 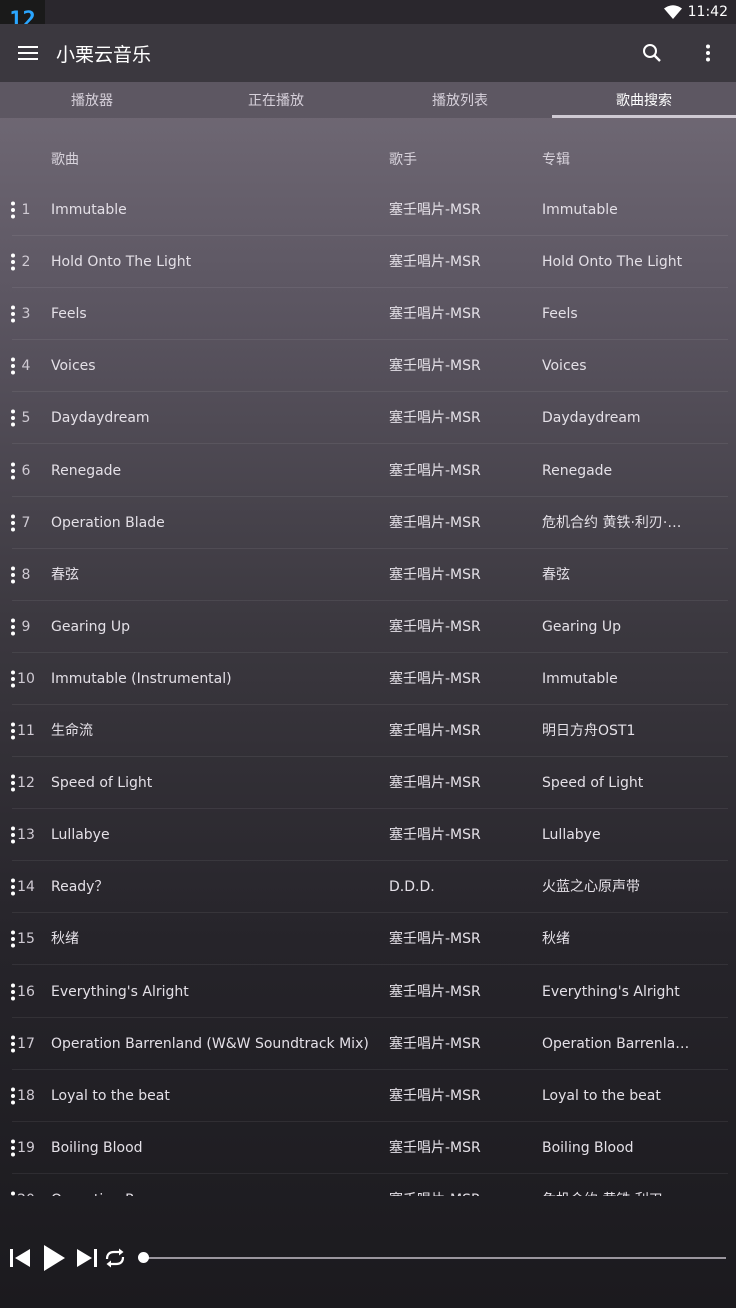 I want to click on hamburger-menu-icon, so click(x=28, y=53).